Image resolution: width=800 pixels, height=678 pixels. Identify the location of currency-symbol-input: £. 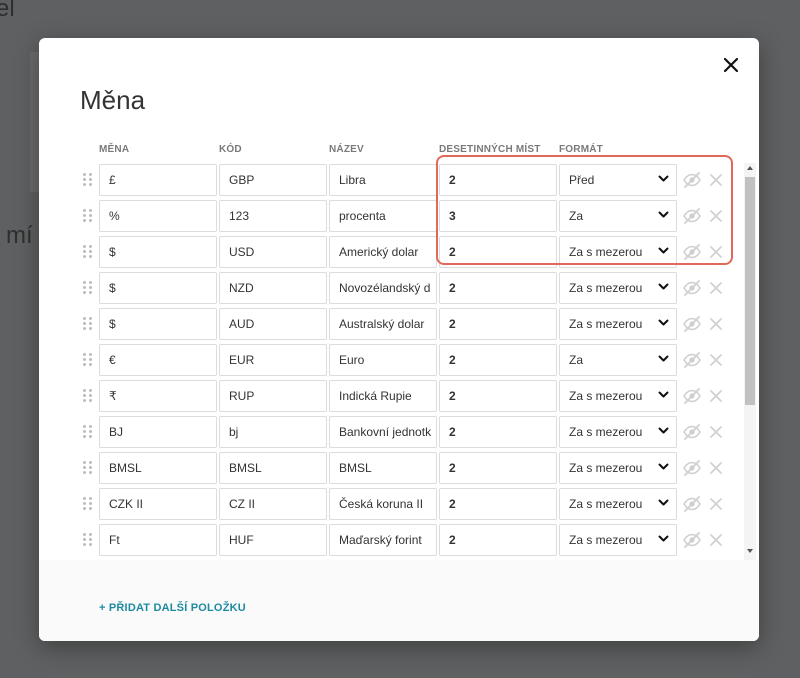
(158, 180).